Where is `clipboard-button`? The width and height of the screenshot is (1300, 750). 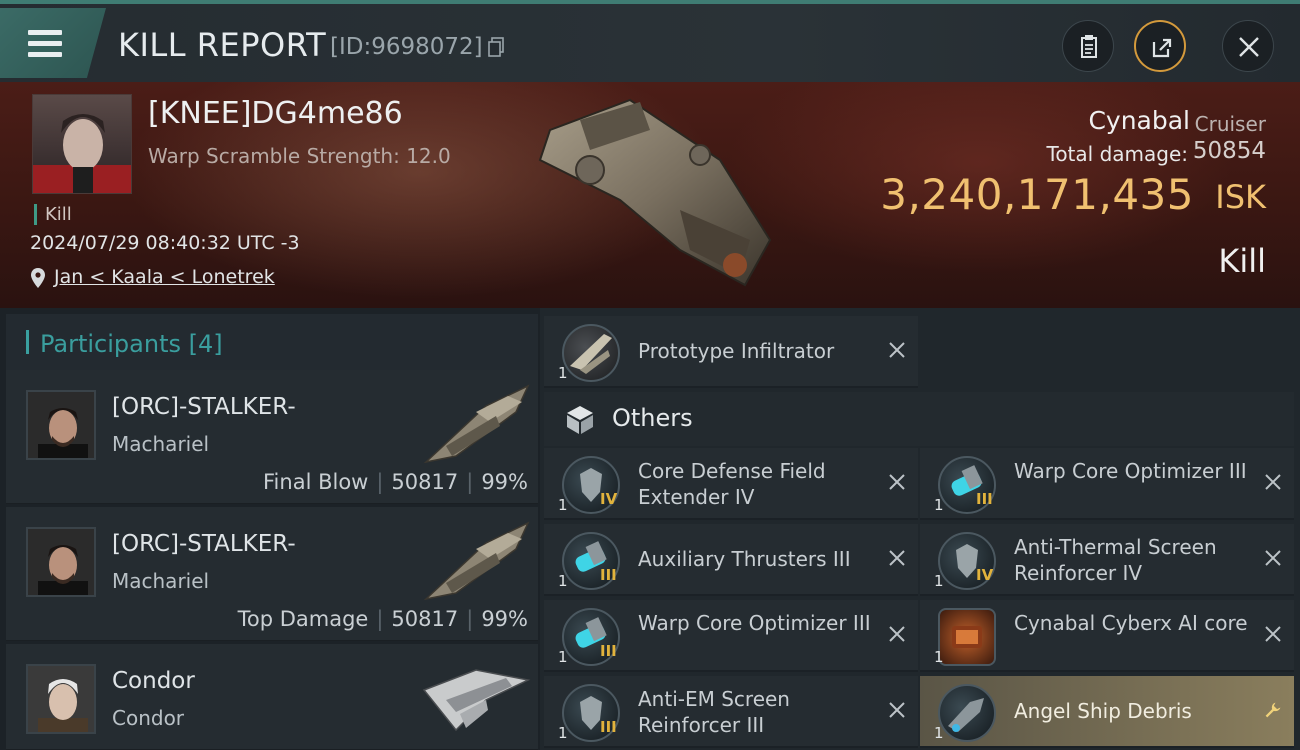 clipboard-button is located at coordinates (1088, 46).